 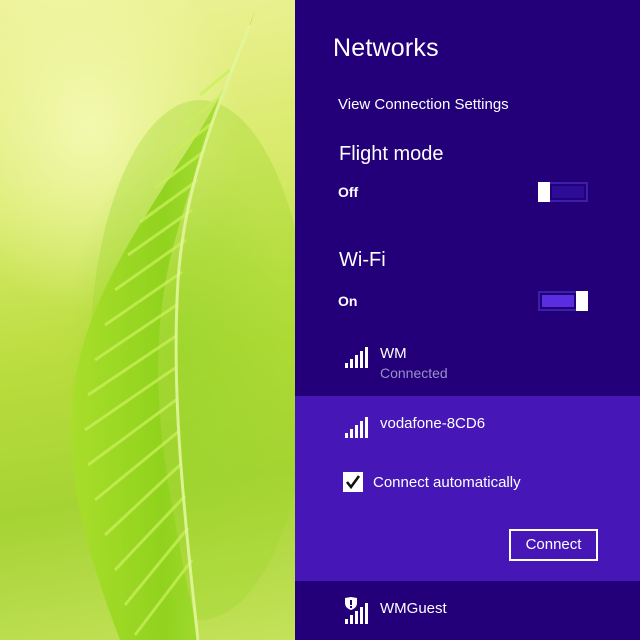 What do you see at coordinates (391, 154) in the screenshot?
I see `flight-mode-heading: Flight mode` at bounding box center [391, 154].